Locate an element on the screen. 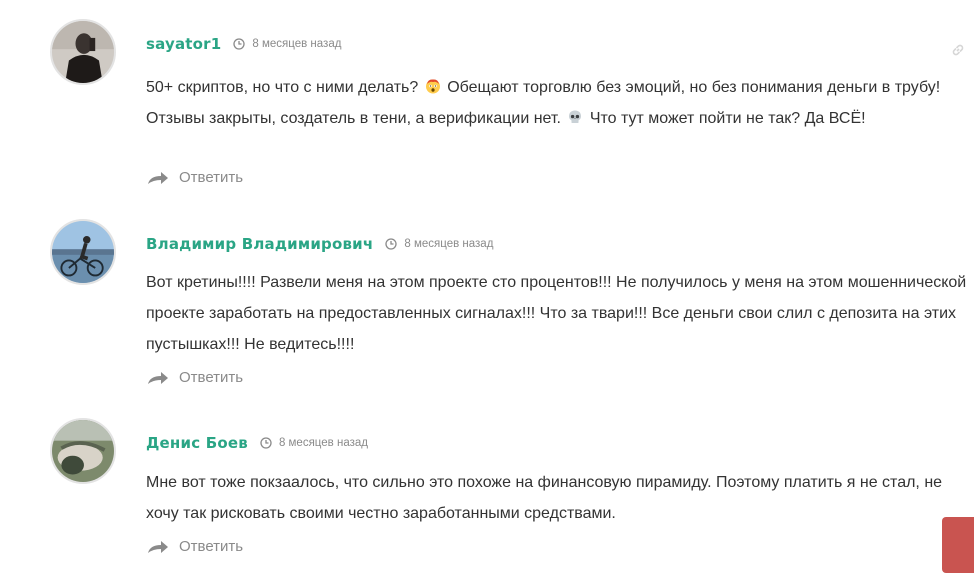 The image size is (974, 583). comment-author: sayator1 is located at coordinates (183, 44).